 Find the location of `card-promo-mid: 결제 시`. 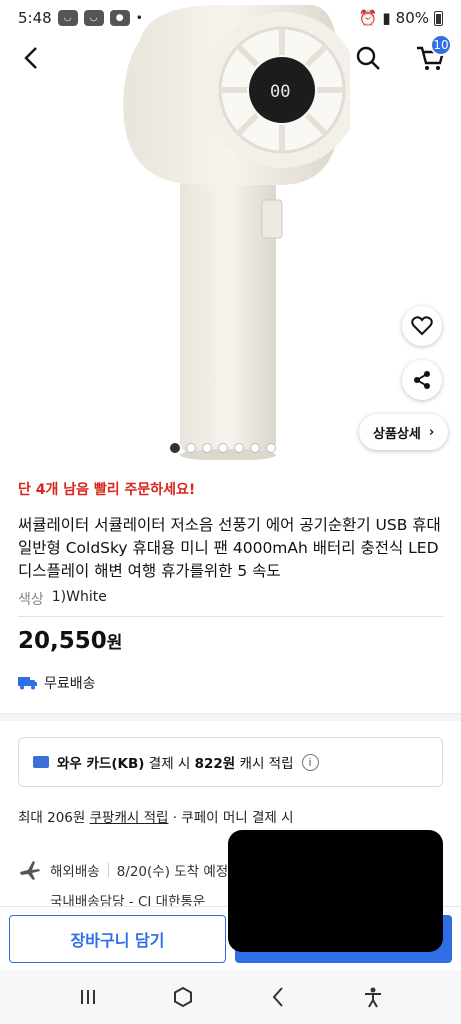

card-promo-mid: 결제 시 is located at coordinates (169, 764).